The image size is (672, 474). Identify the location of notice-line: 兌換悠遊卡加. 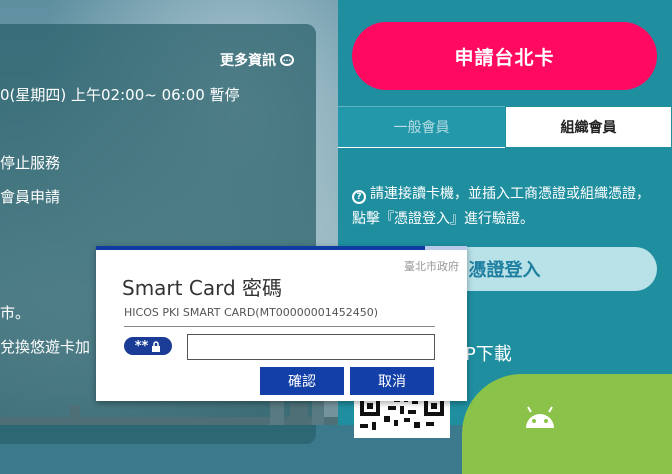
(45, 346).